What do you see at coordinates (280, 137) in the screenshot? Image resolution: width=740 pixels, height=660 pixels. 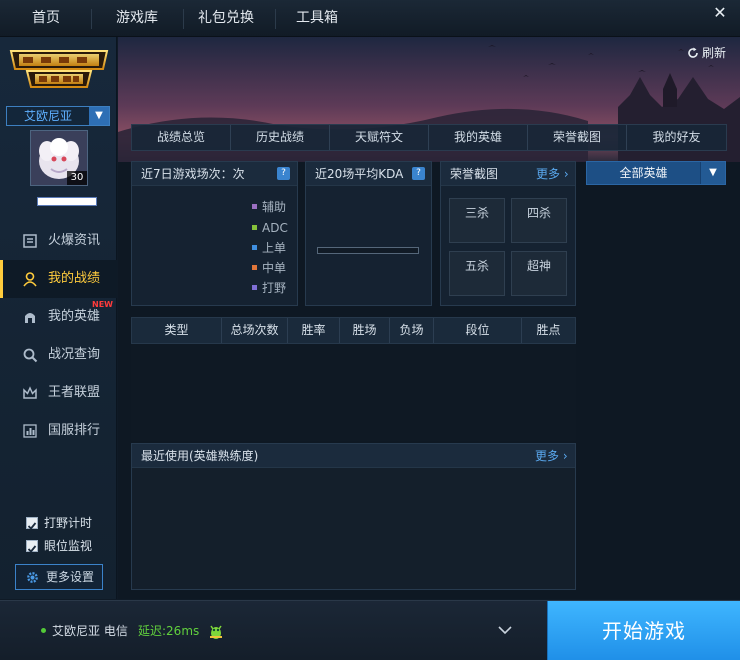 I see `tab-history: 历史战绩` at bounding box center [280, 137].